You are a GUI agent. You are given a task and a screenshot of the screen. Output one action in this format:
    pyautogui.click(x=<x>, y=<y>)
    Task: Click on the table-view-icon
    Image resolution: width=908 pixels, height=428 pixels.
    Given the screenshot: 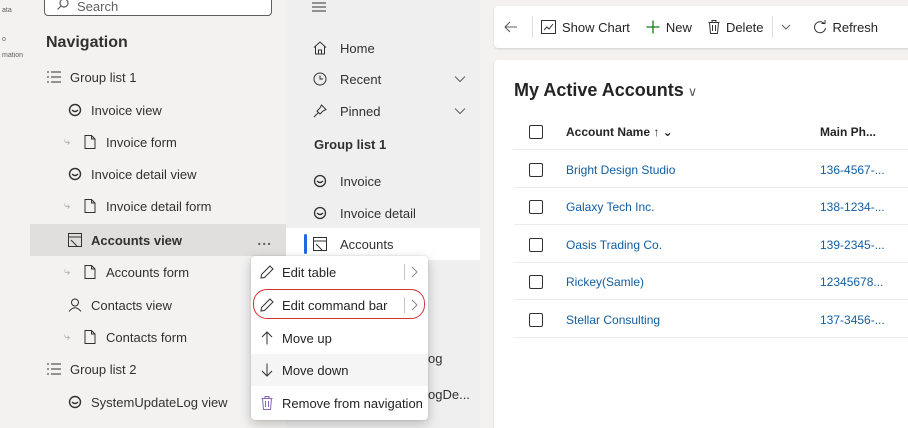 What is the action you would take?
    pyautogui.click(x=320, y=244)
    